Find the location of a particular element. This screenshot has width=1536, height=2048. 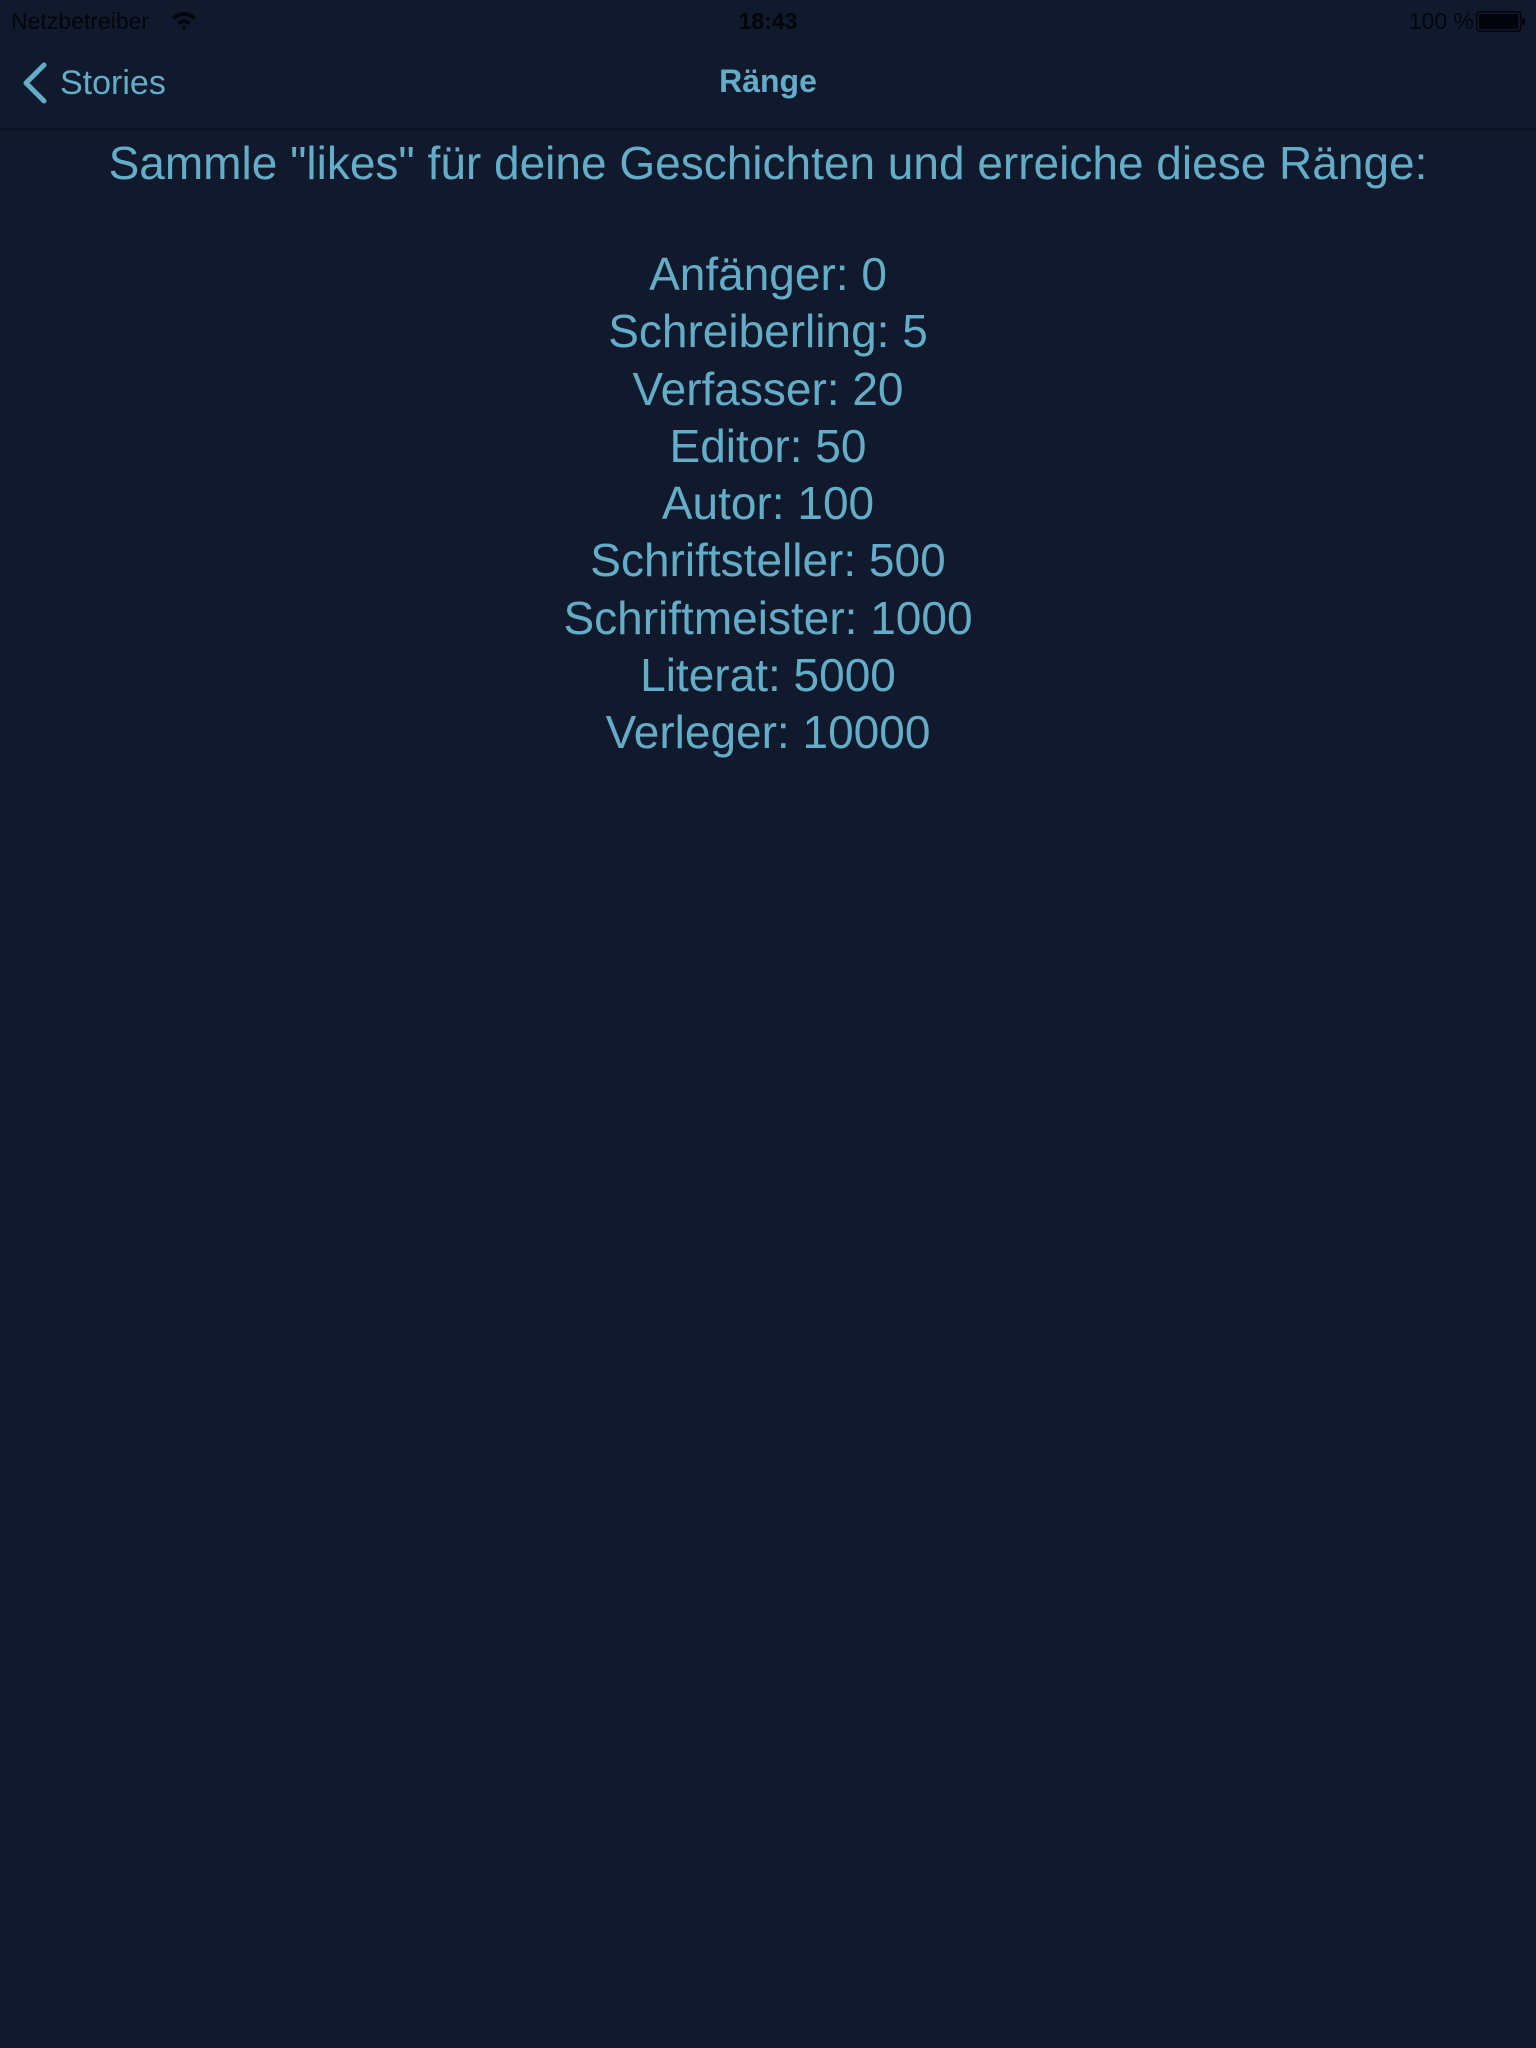

status-time: 18:43 is located at coordinates (768, 21).